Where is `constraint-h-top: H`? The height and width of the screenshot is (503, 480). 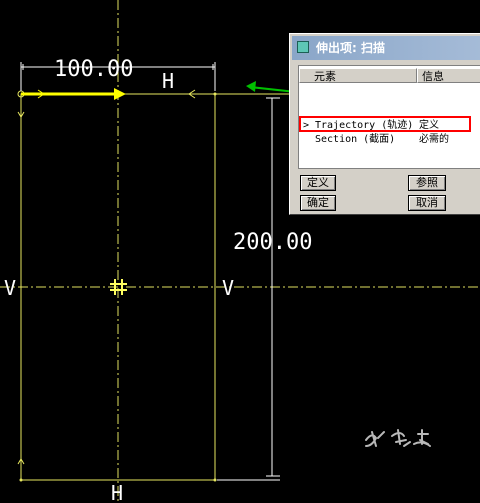 constraint-h-top: H is located at coordinates (168, 81).